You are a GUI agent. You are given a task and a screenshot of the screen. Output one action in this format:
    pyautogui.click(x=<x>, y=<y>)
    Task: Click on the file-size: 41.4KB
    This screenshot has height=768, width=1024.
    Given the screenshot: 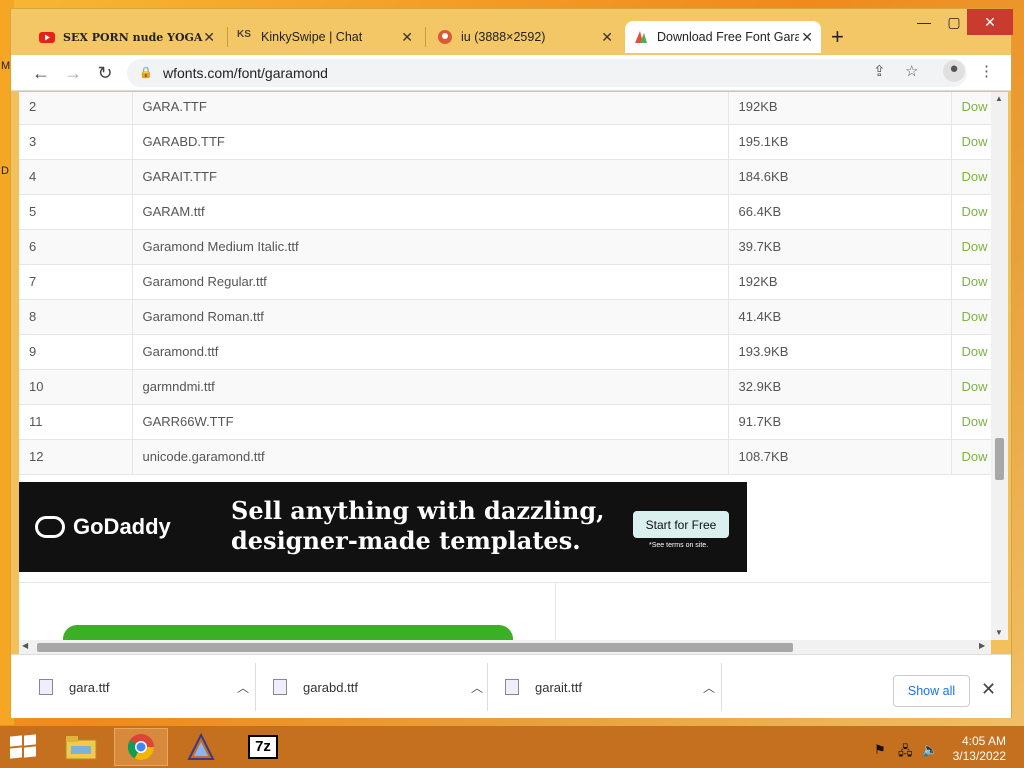 What is the action you would take?
    pyautogui.click(x=840, y=317)
    